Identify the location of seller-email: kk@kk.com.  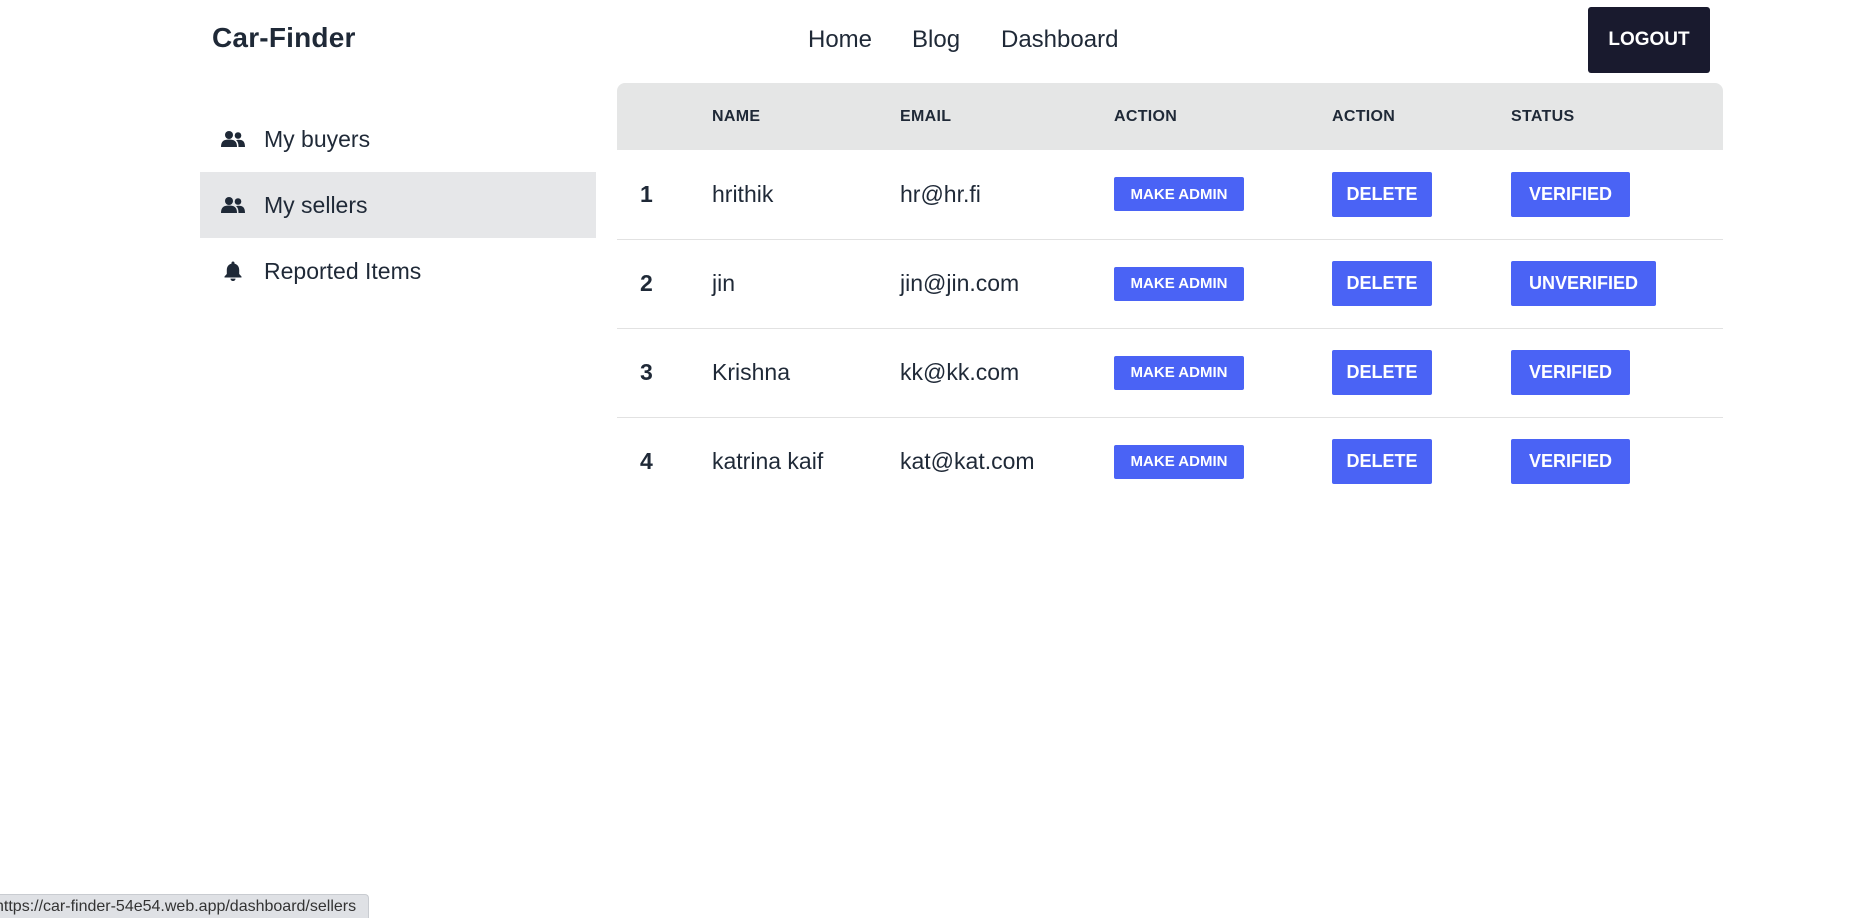
(960, 372).